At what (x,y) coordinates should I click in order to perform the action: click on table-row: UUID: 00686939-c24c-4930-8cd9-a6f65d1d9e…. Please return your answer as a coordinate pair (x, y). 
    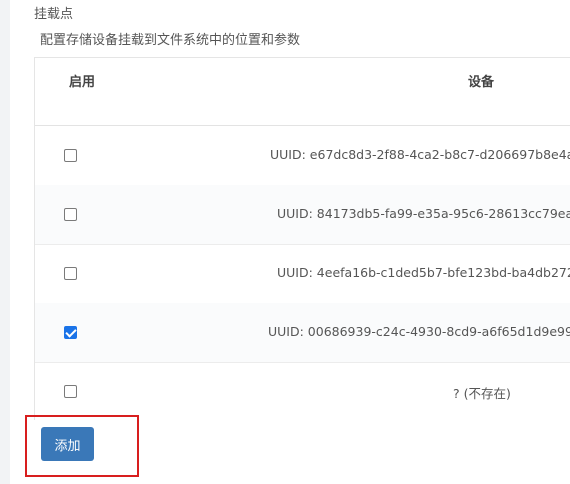
    Looking at the image, I should click on (302, 333).